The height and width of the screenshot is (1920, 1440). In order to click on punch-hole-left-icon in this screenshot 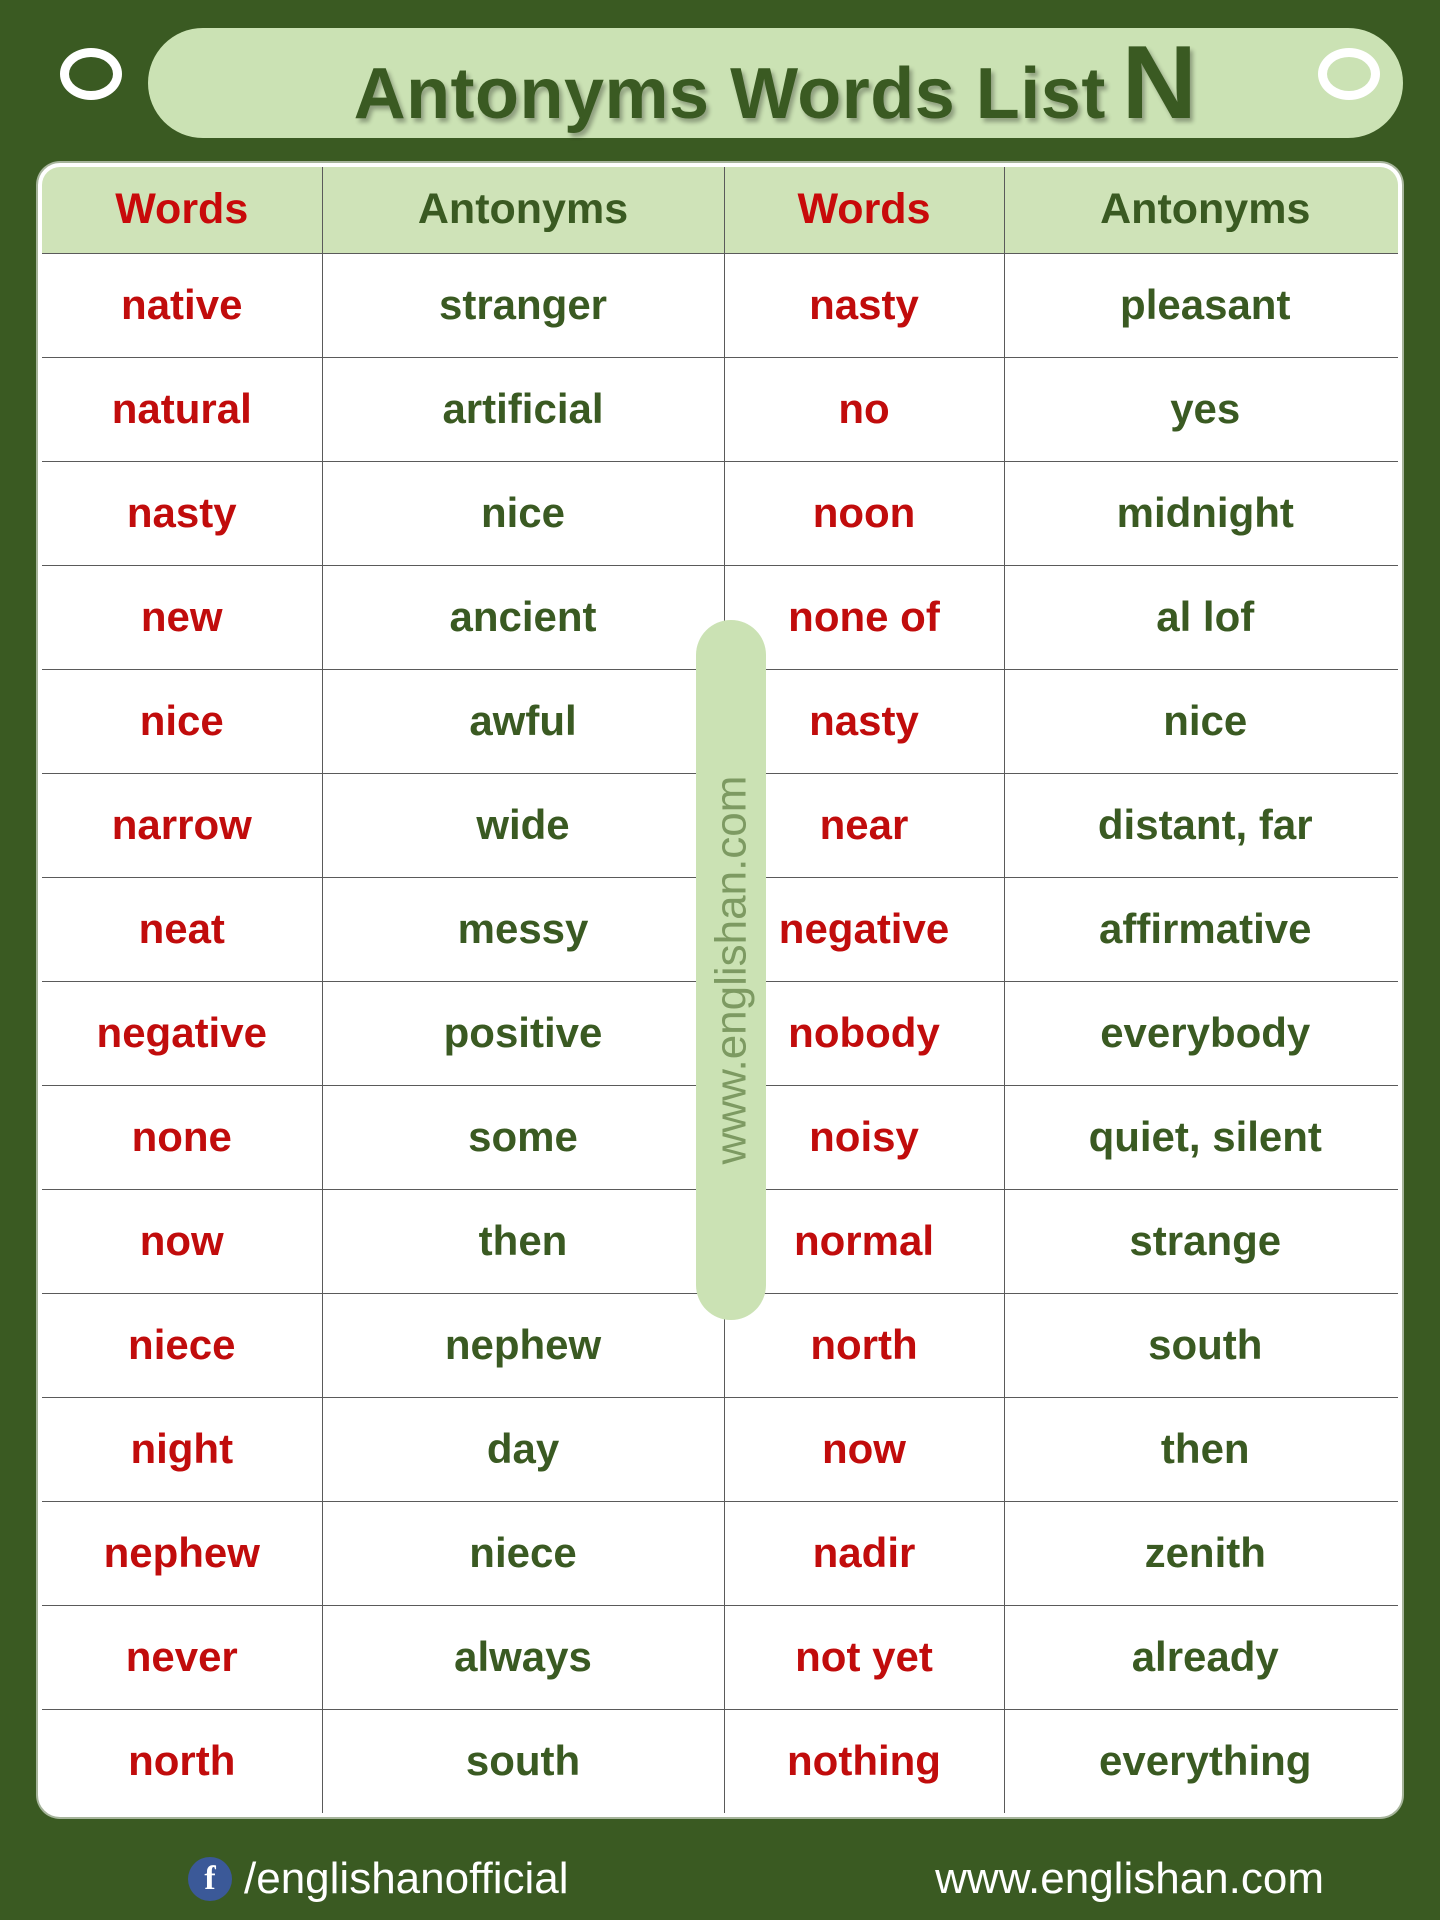, I will do `click(91, 74)`.